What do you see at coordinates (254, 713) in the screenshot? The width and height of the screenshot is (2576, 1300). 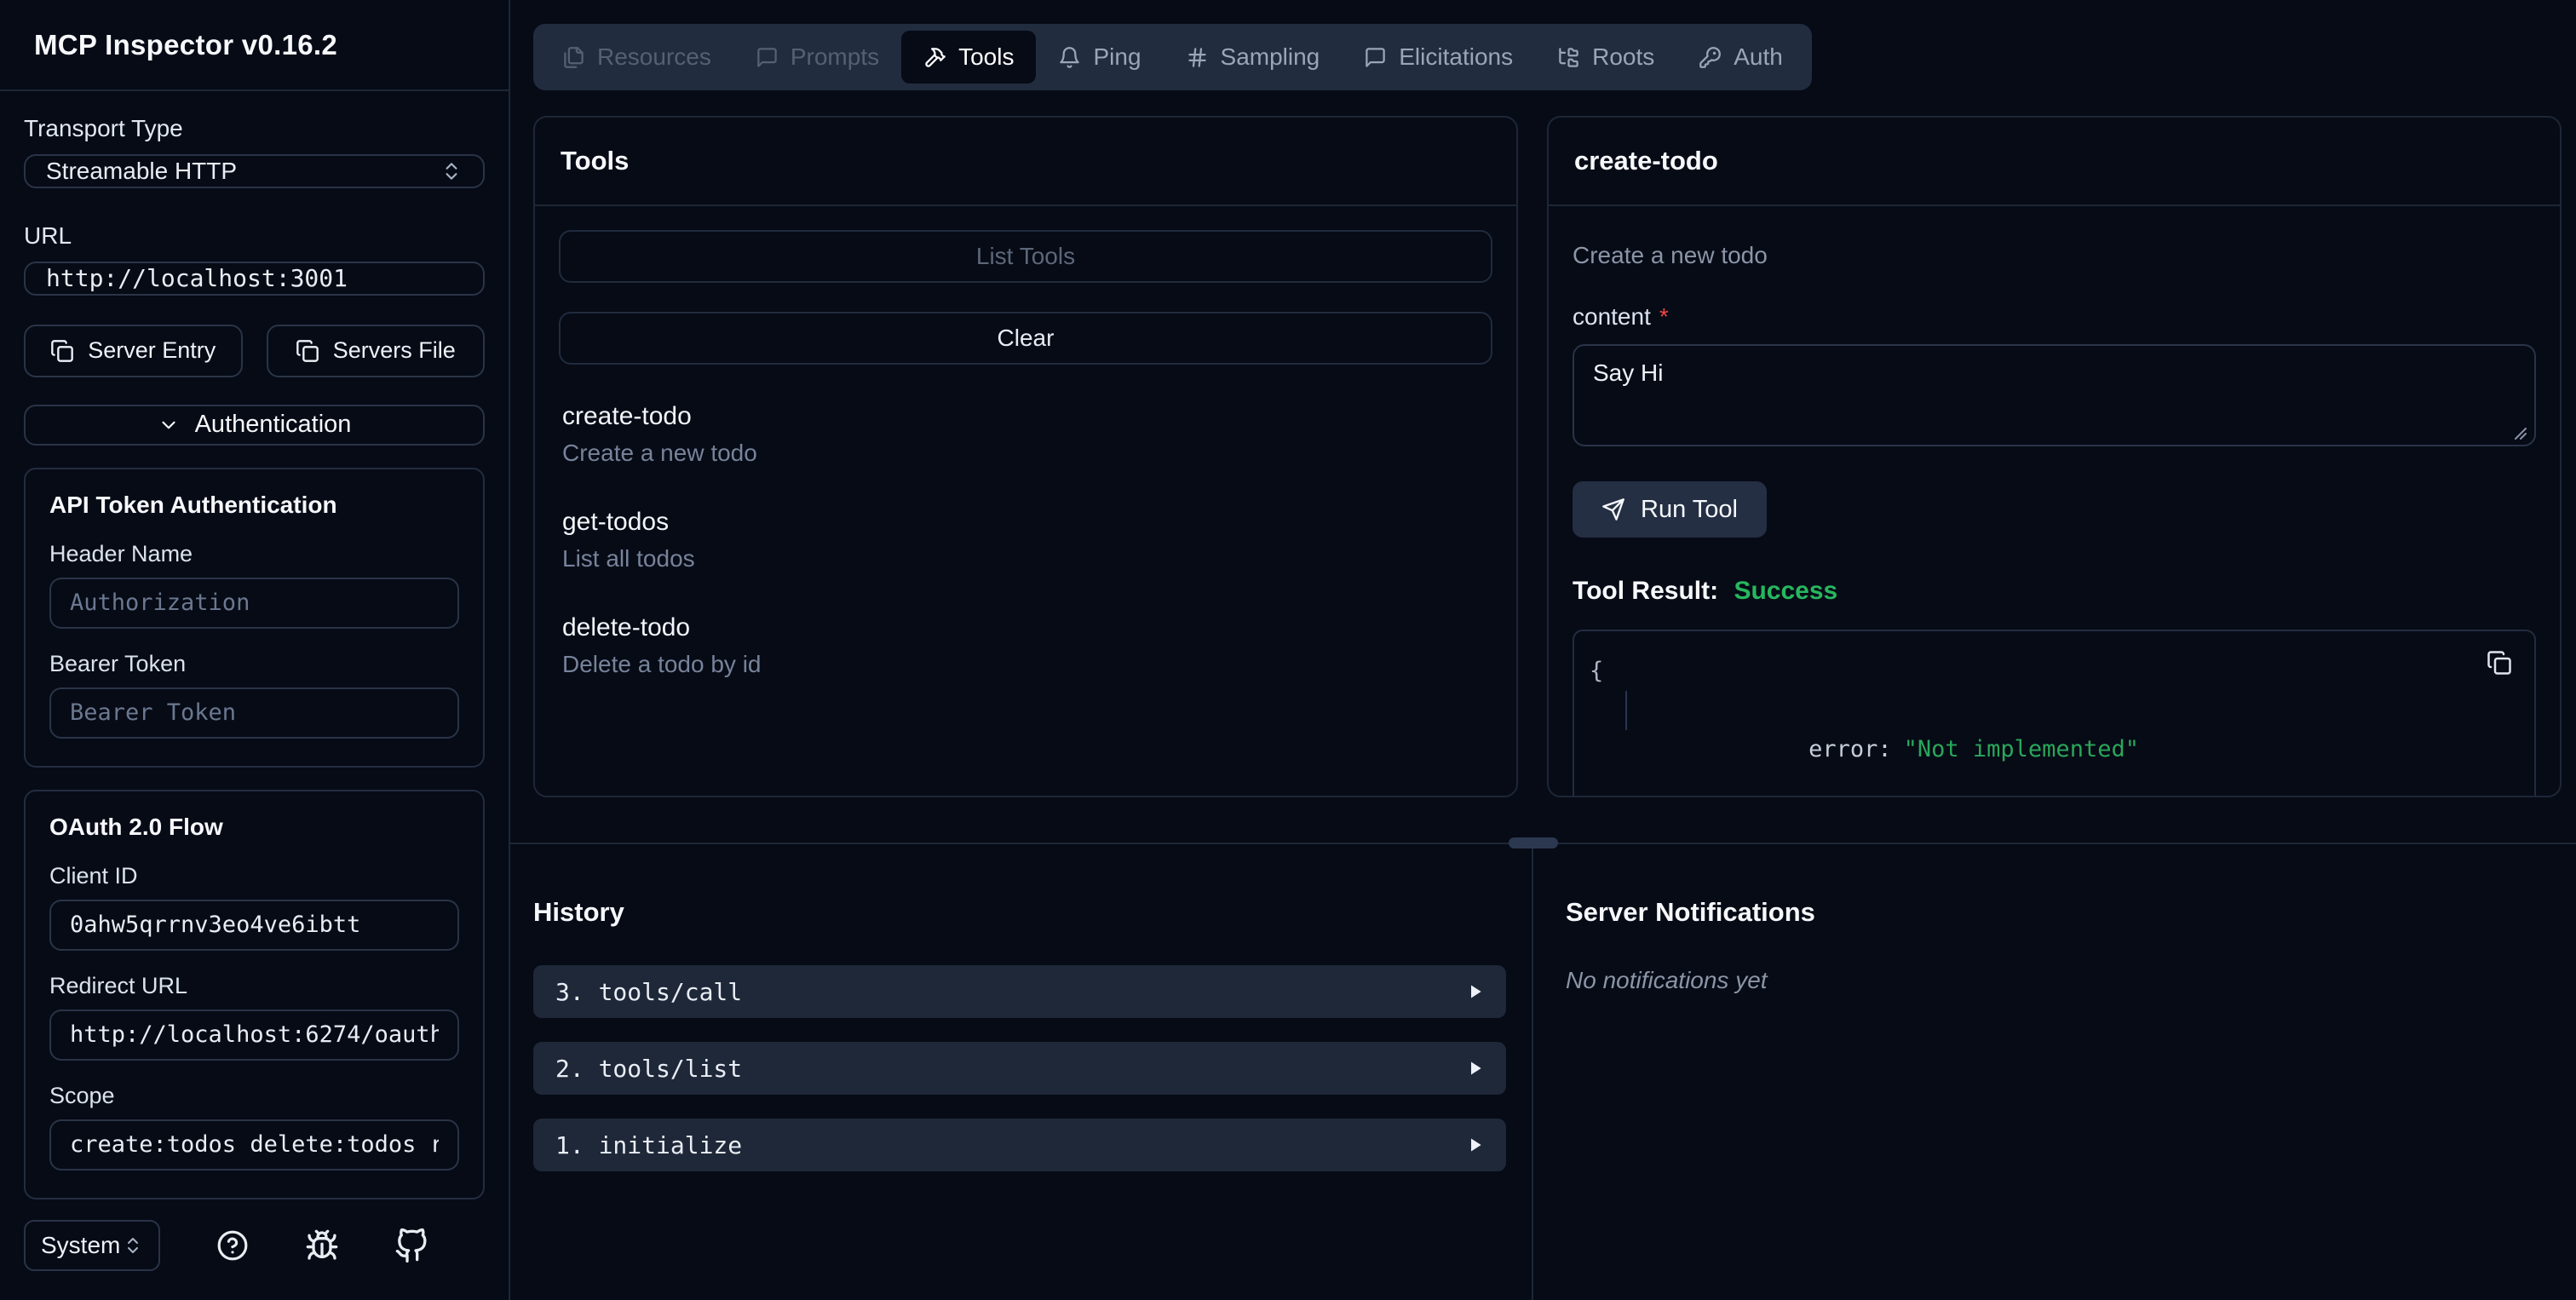 I see `bearer-token-input` at bounding box center [254, 713].